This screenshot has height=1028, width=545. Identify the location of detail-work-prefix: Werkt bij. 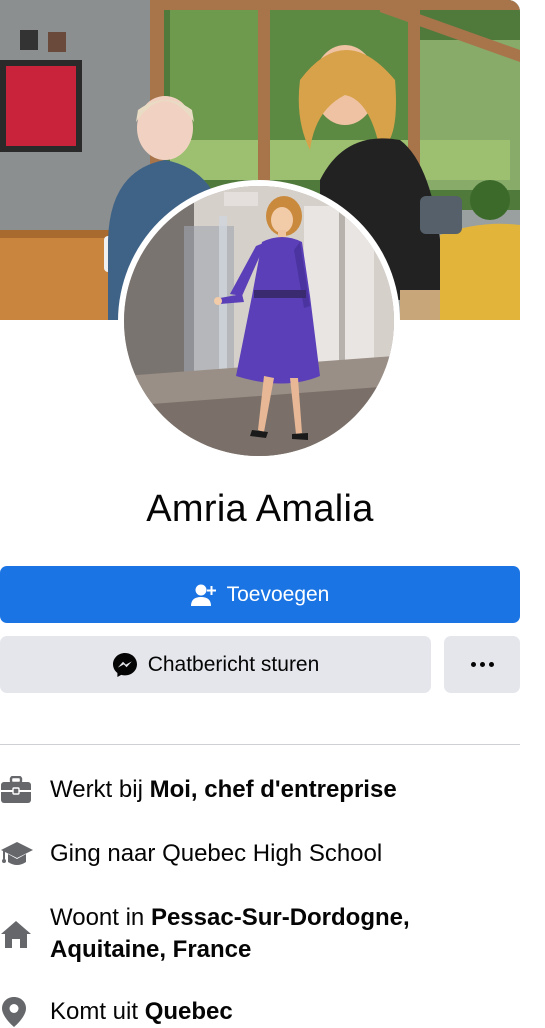
(100, 789).